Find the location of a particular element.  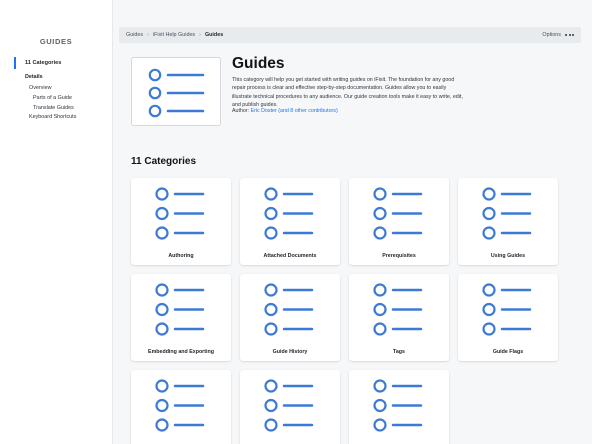

categories-heading: 11 Categories is located at coordinates (164, 161).